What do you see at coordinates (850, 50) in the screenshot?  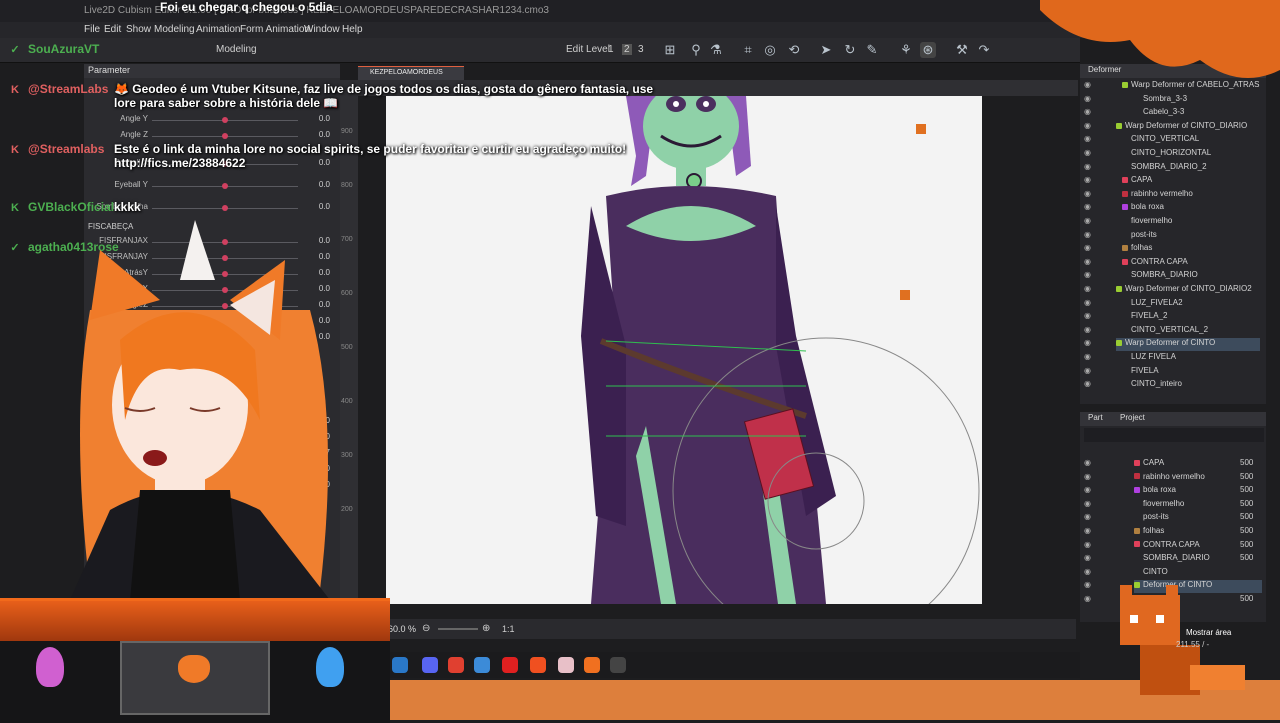 I see `rotate-icon: ↻` at bounding box center [850, 50].